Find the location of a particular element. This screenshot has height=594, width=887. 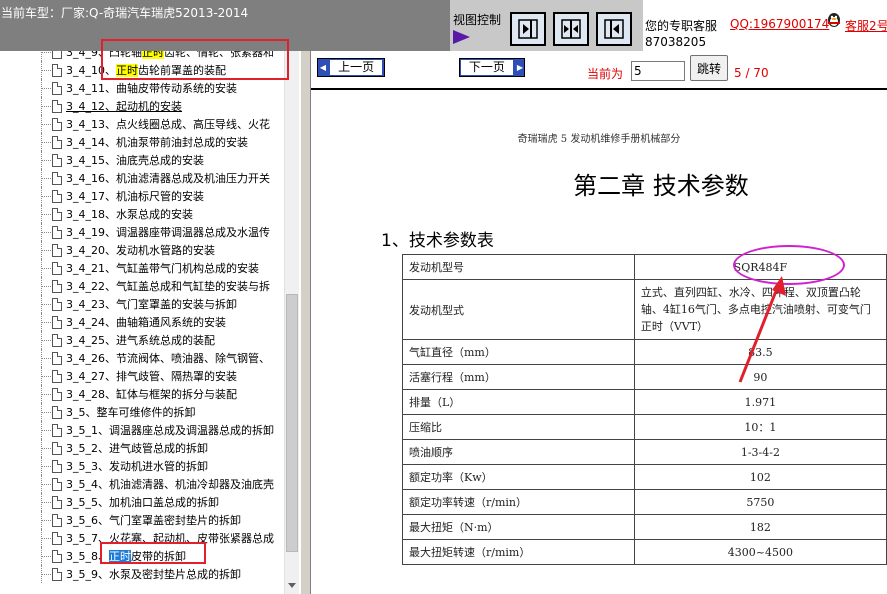

left-arrow-icon: ◀ is located at coordinates (323, 67).